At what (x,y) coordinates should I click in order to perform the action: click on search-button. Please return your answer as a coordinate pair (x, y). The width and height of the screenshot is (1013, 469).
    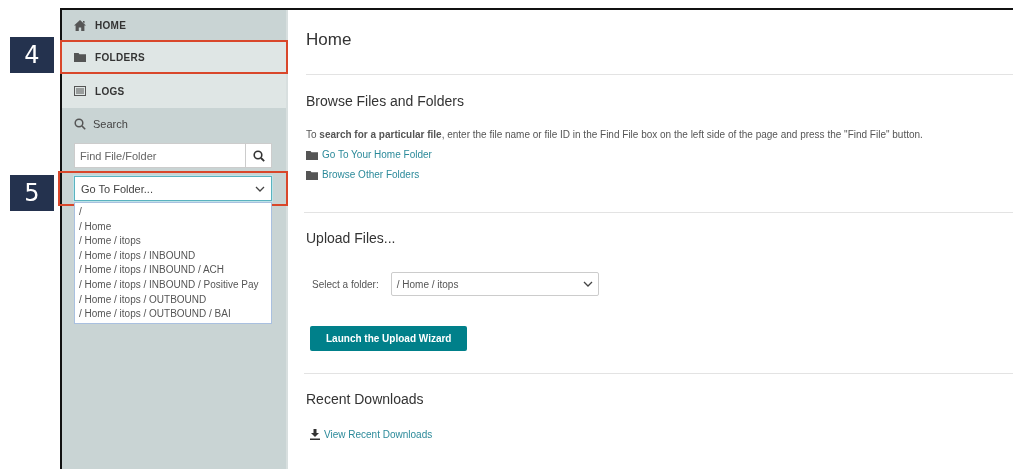
    Looking at the image, I should click on (258, 155).